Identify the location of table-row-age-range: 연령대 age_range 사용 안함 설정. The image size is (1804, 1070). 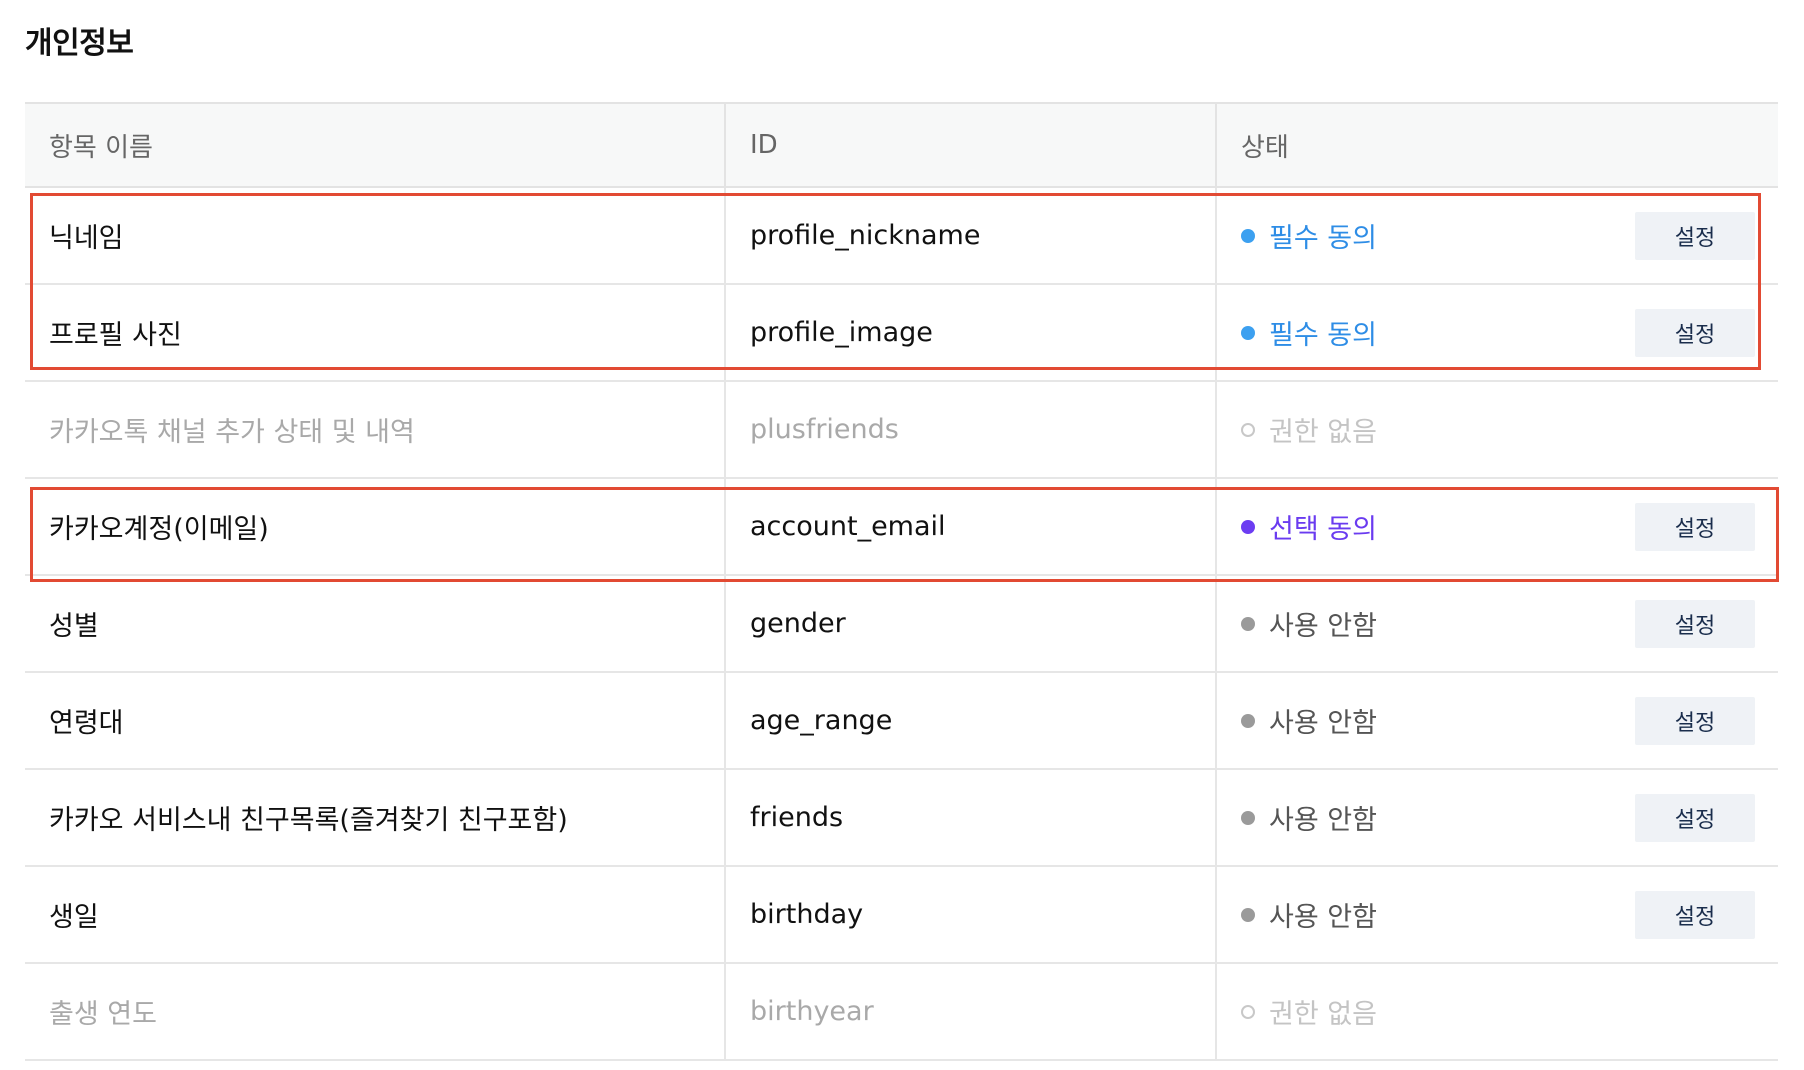
(901, 721).